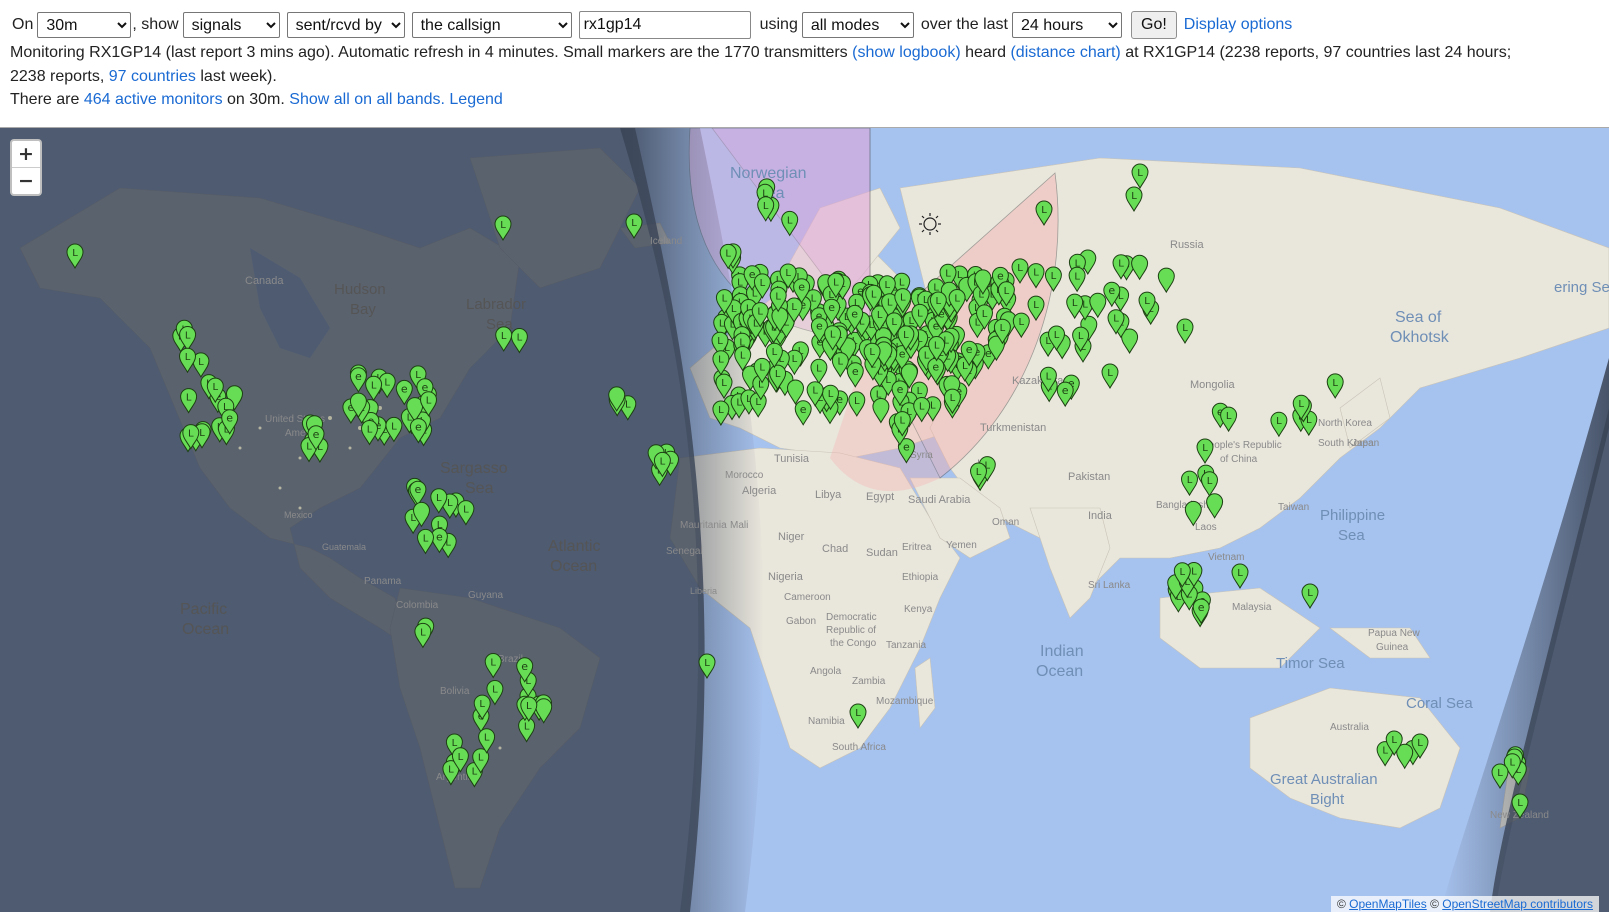 The image size is (1609, 912). What do you see at coordinates (1420, 337) in the screenshot?
I see `label-okhotsk2: Okhotsk` at bounding box center [1420, 337].